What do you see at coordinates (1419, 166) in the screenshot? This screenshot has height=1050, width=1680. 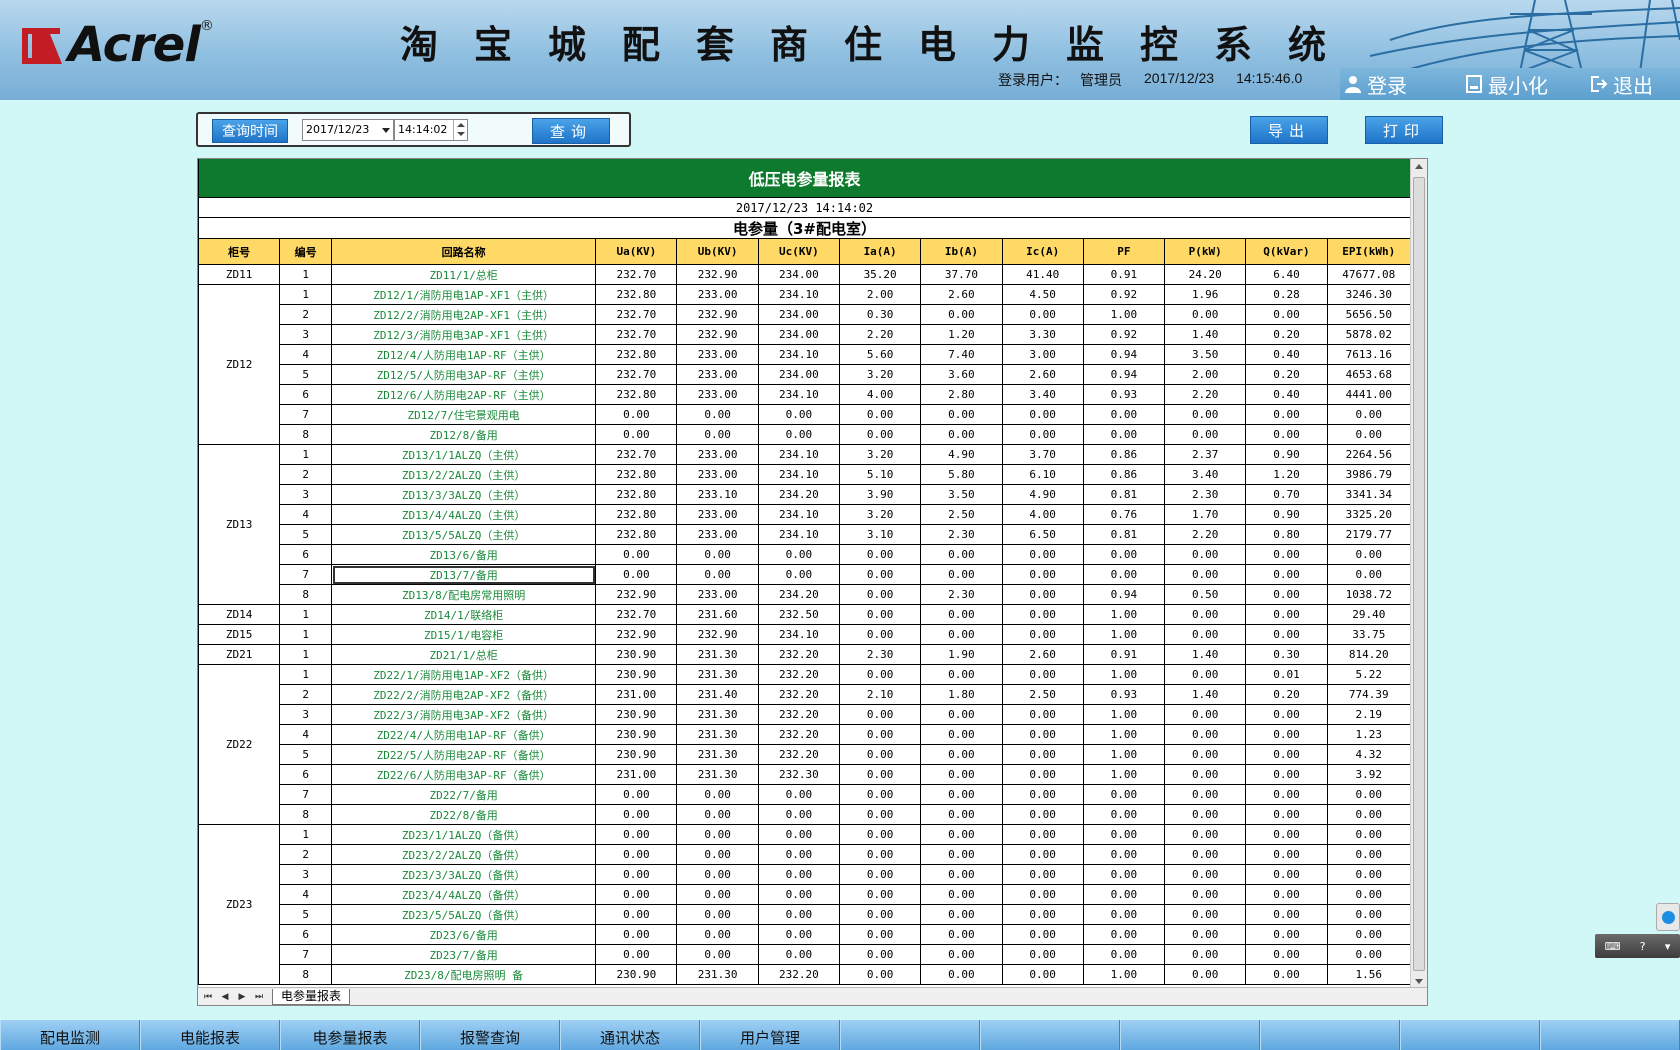 I see `scroll-up-icon` at bounding box center [1419, 166].